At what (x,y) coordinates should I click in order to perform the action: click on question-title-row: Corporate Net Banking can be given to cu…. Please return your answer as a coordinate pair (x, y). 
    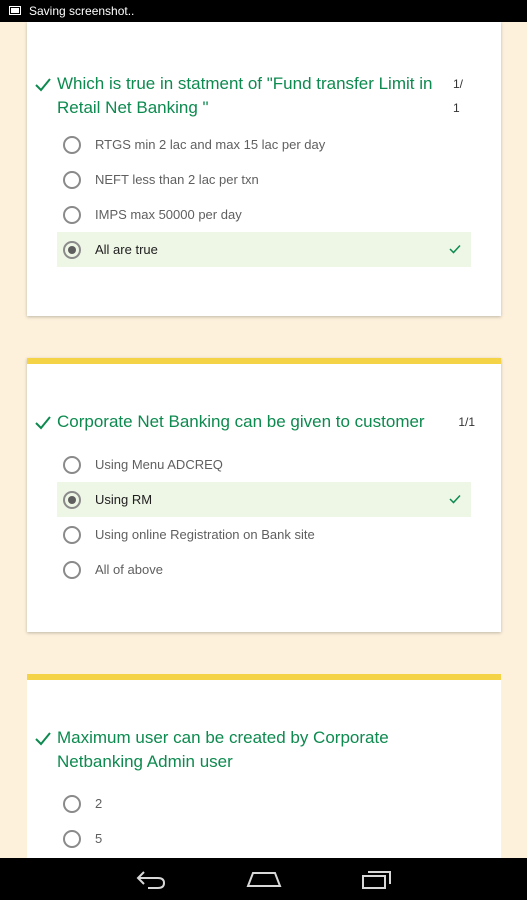
    Looking at the image, I should click on (260, 422).